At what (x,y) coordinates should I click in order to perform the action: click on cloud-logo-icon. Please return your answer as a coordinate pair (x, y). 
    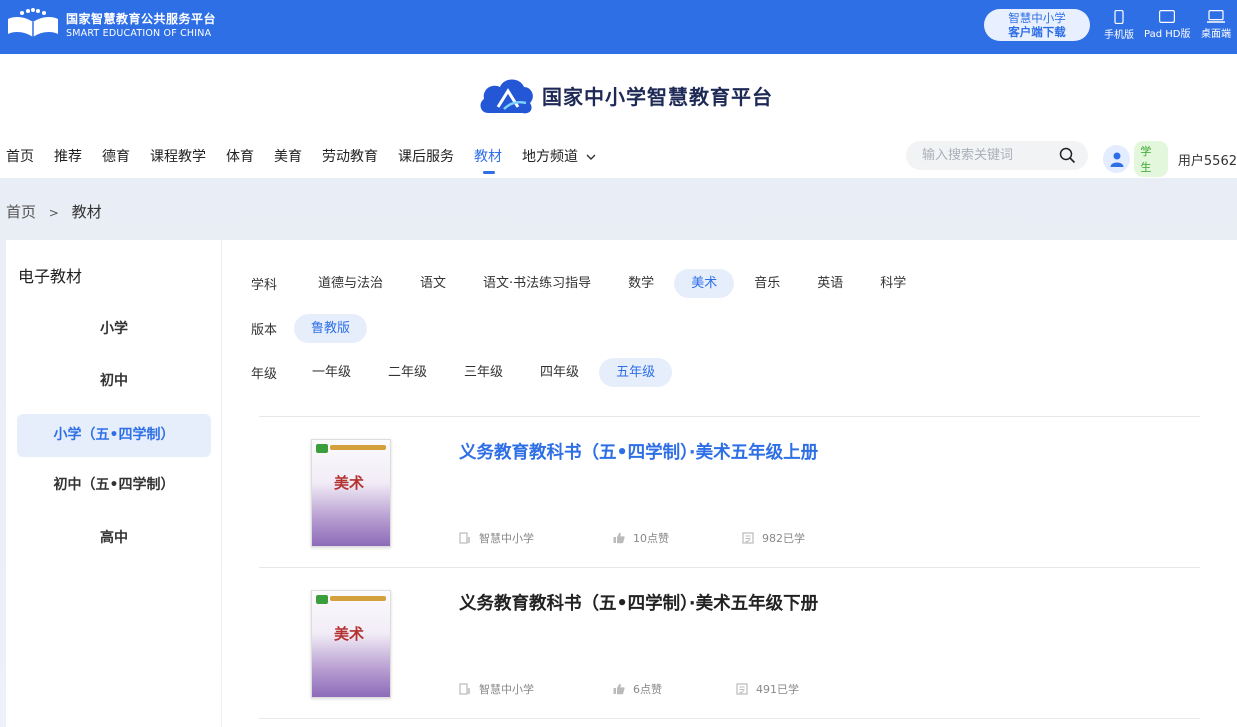
    Looking at the image, I should click on (506, 96).